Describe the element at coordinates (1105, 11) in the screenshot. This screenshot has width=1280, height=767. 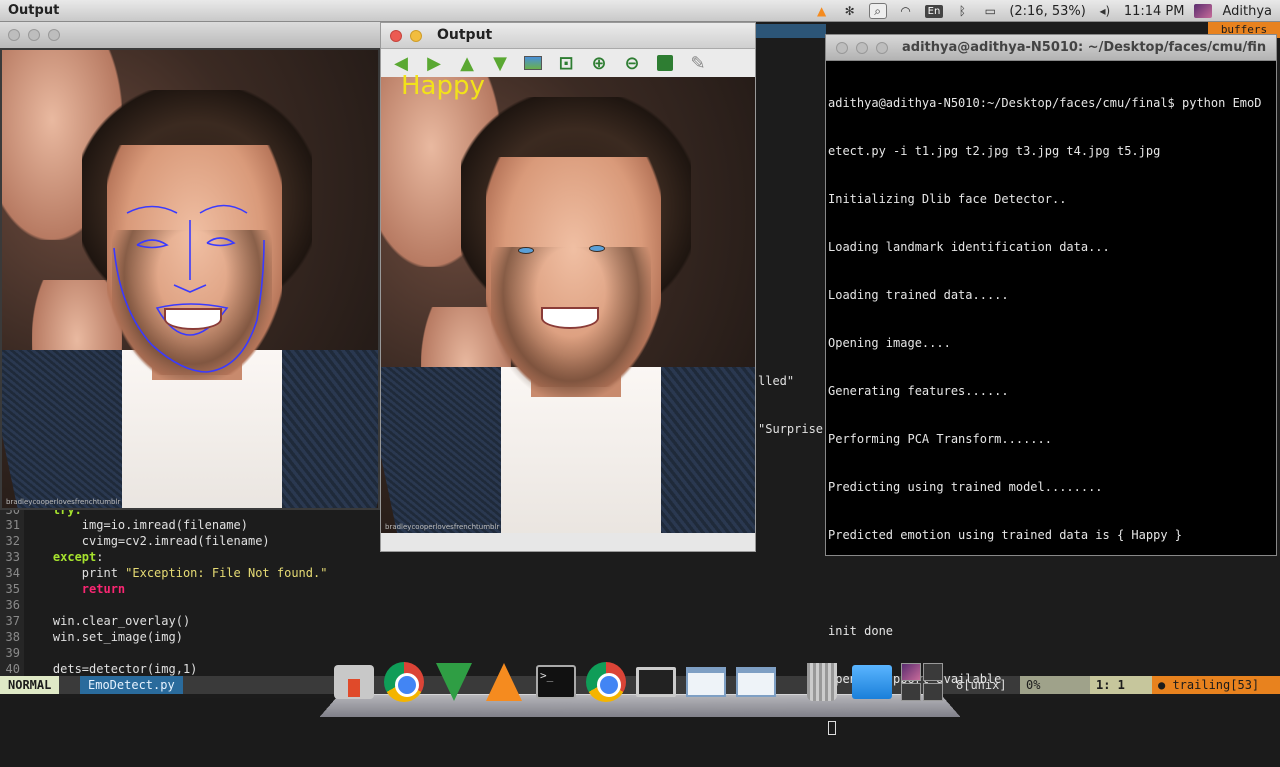
I see `volume-icon: ◂)` at that location.